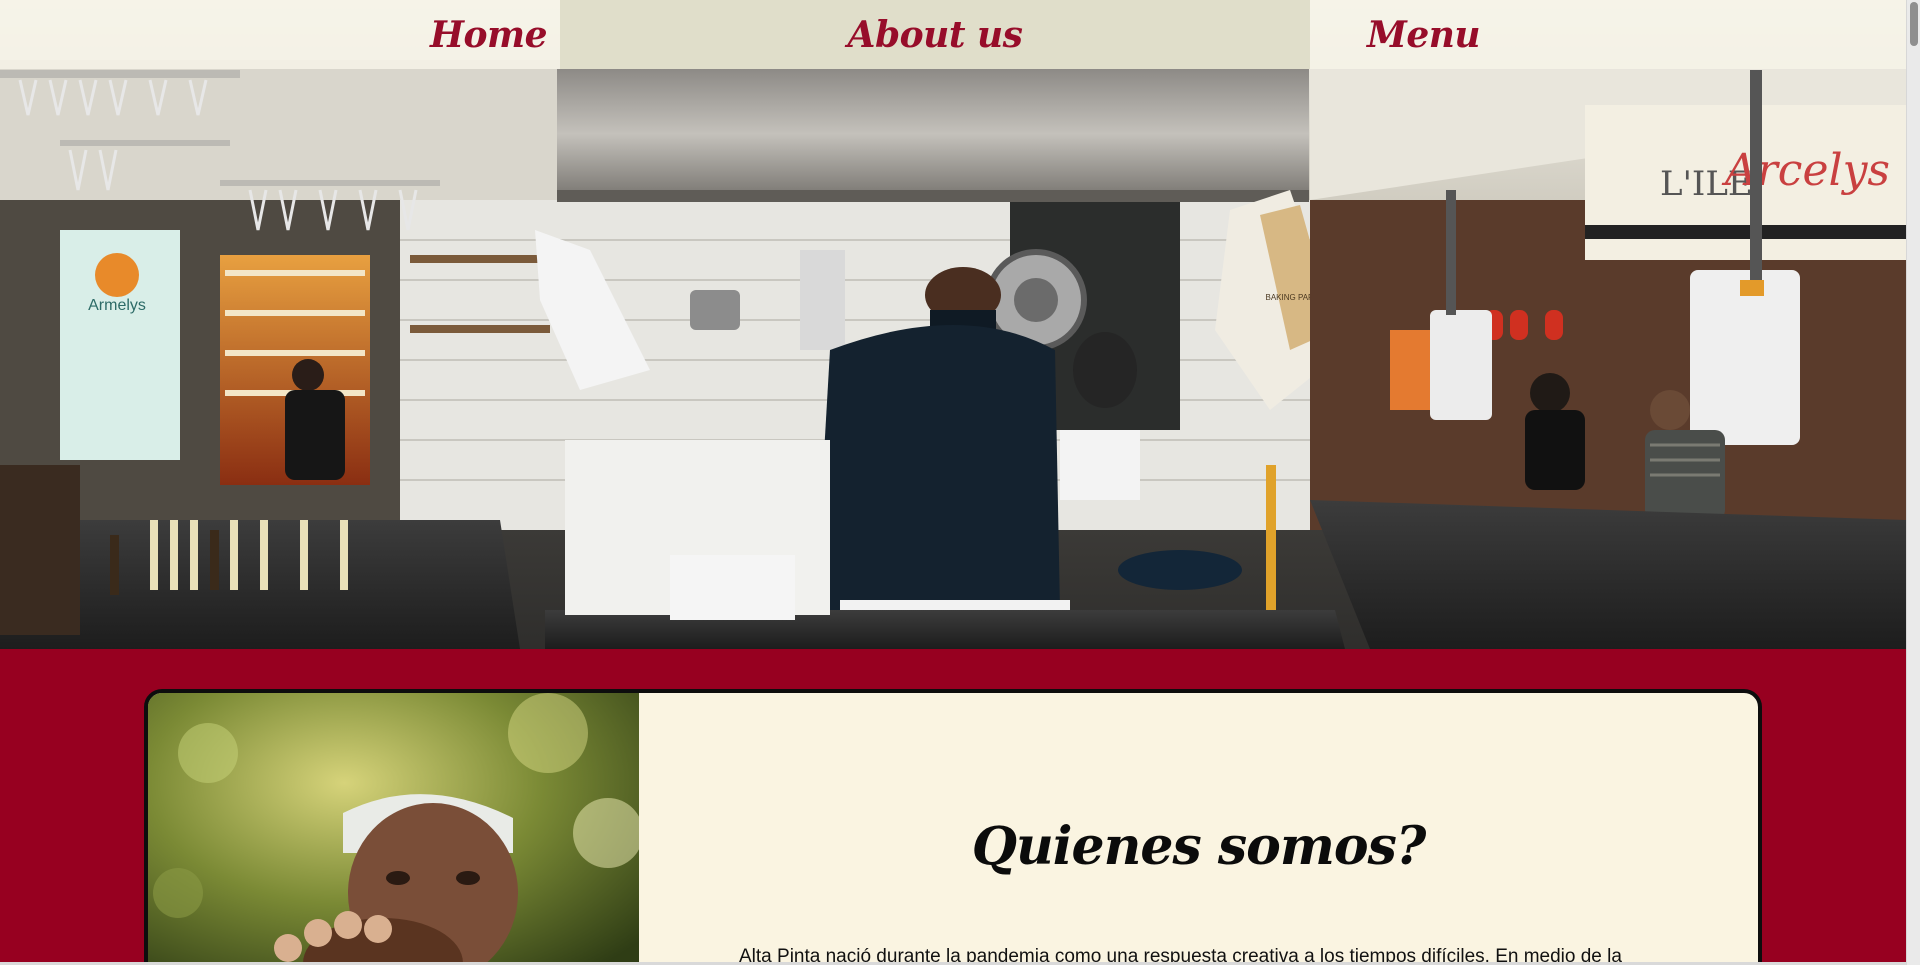 This screenshot has height=965, width=1920. Describe the element at coordinates (1805, 170) in the screenshot. I see `arcelys-sign-text: Arcelys` at that location.